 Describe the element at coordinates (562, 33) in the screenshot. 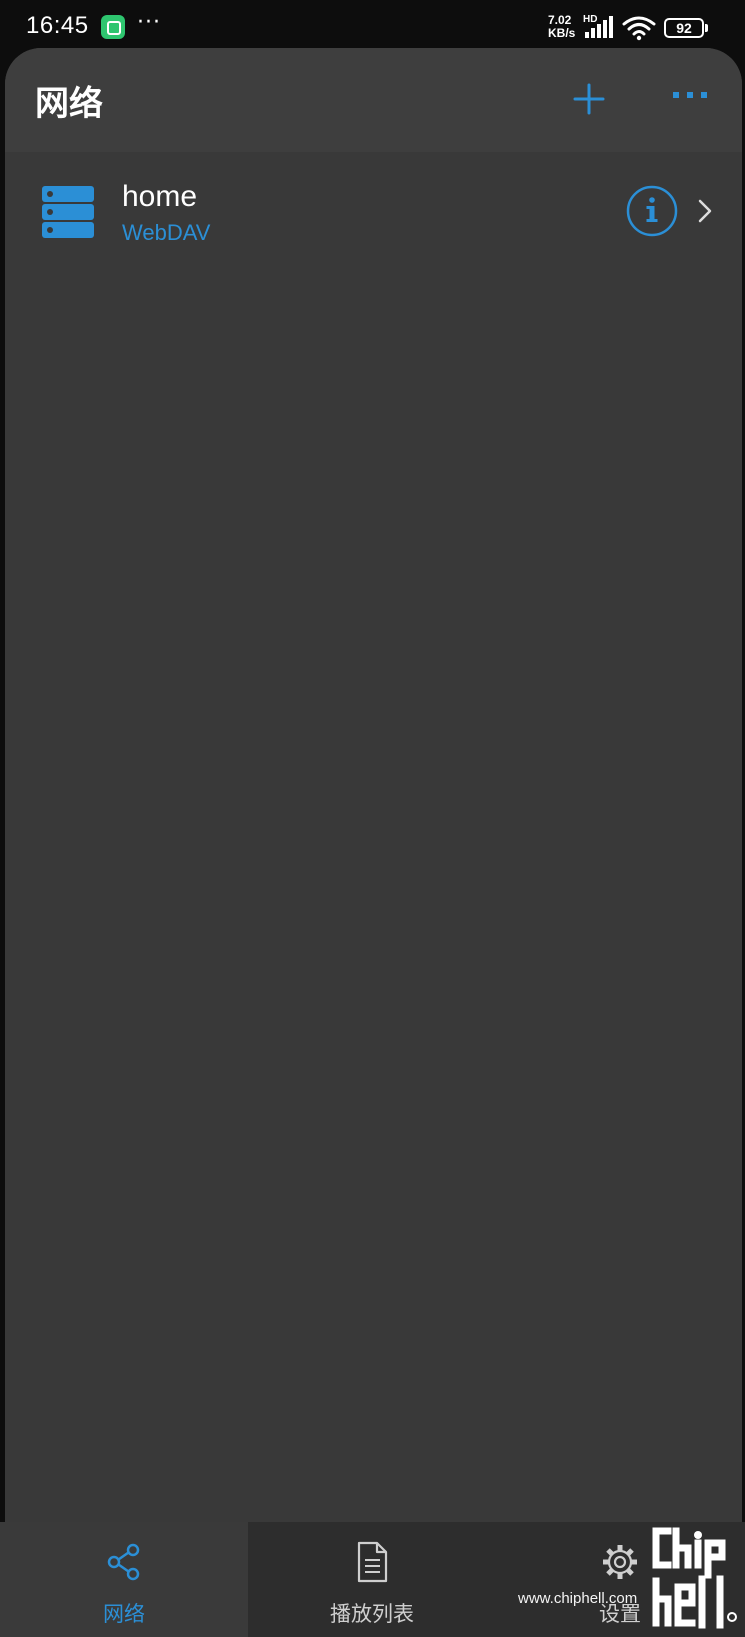

I see `network-speed-unit: KB/s` at that location.